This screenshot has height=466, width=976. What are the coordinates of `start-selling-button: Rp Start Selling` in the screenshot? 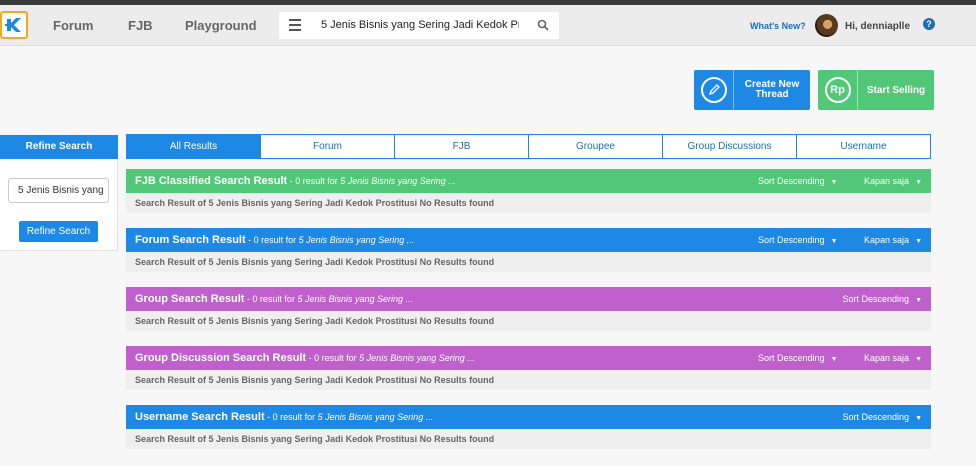 It's located at (876, 90).